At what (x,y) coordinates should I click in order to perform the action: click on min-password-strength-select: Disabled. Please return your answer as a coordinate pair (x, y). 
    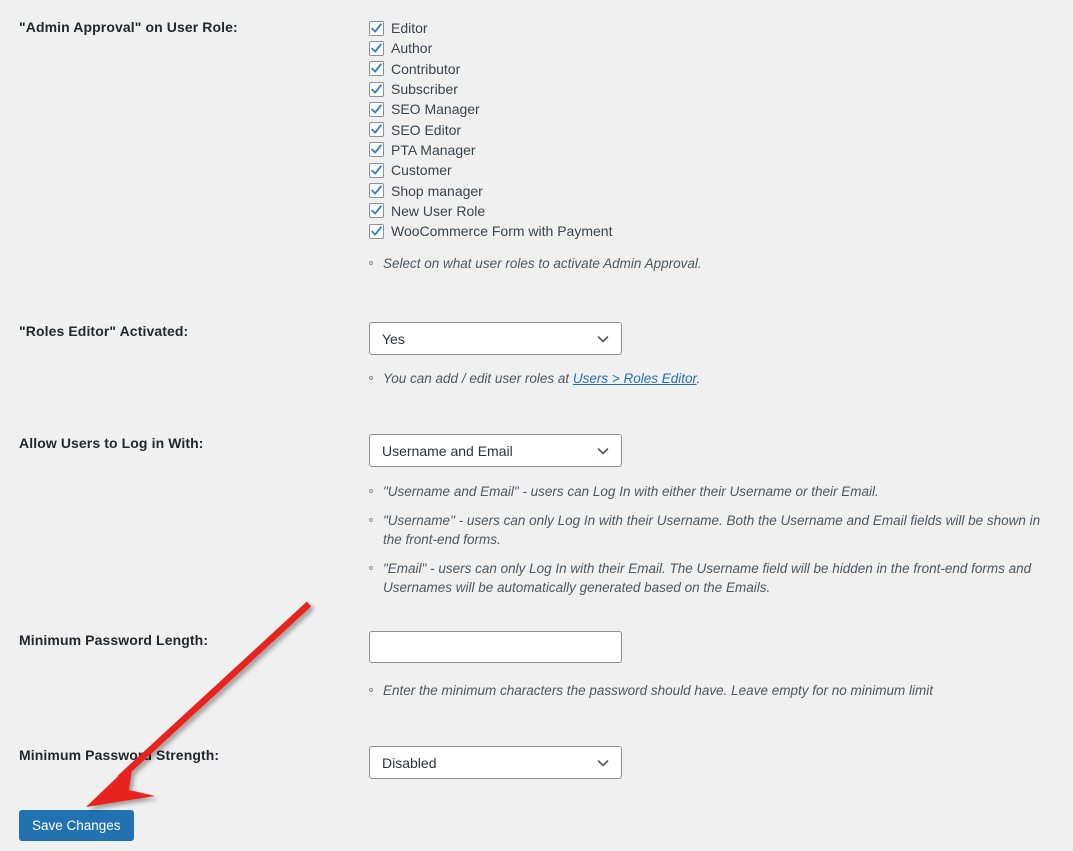
    Looking at the image, I should click on (495, 762).